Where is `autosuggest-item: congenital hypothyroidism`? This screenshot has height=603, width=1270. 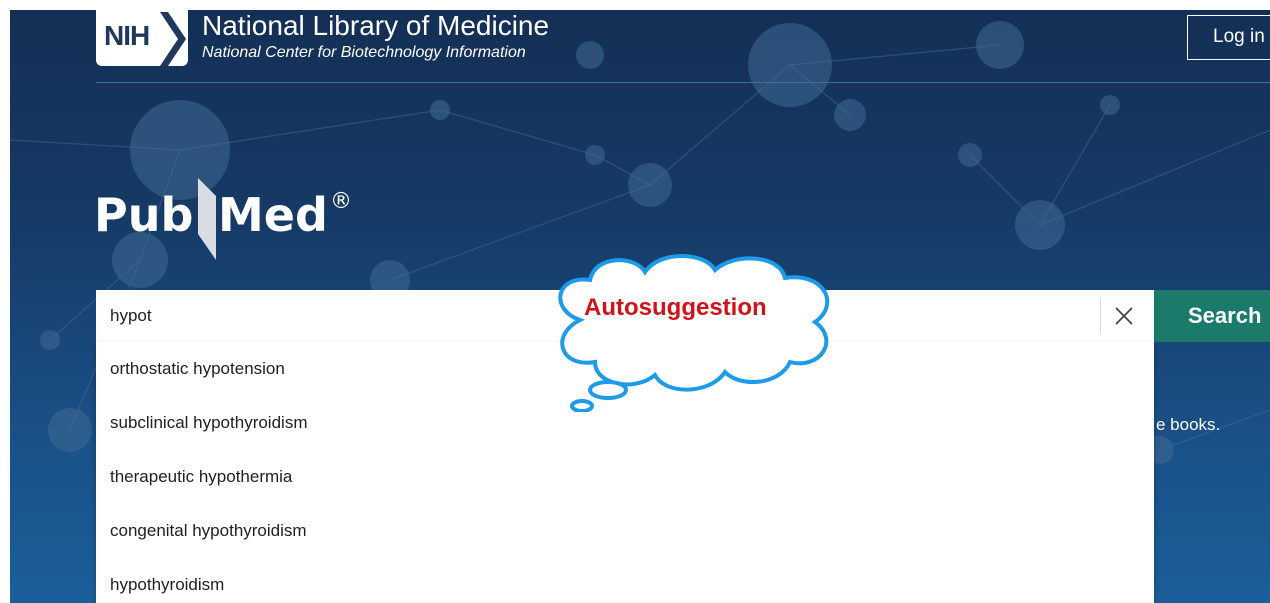
autosuggest-item: congenital hypothyroidism is located at coordinates (625, 531).